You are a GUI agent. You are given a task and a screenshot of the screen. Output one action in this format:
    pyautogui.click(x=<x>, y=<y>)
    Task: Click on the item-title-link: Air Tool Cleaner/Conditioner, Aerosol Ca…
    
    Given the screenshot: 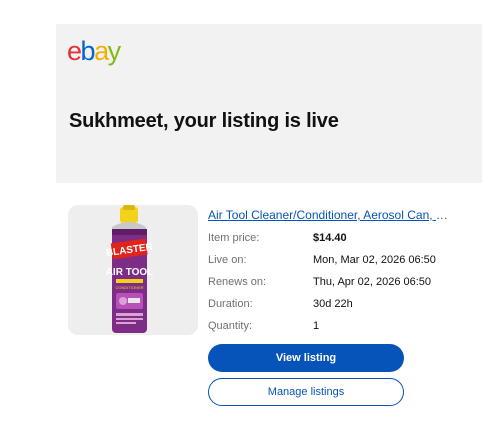 What is the action you would take?
    pyautogui.click(x=328, y=215)
    